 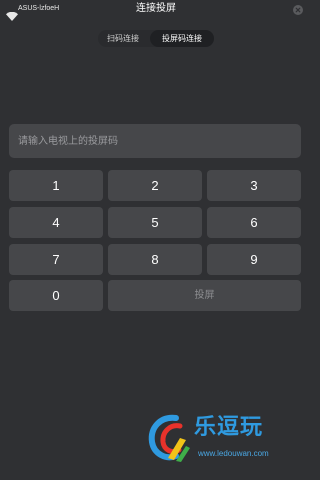 I want to click on watermark: 乐逗玩 www.ledouwan.com, so click(x=221, y=439).